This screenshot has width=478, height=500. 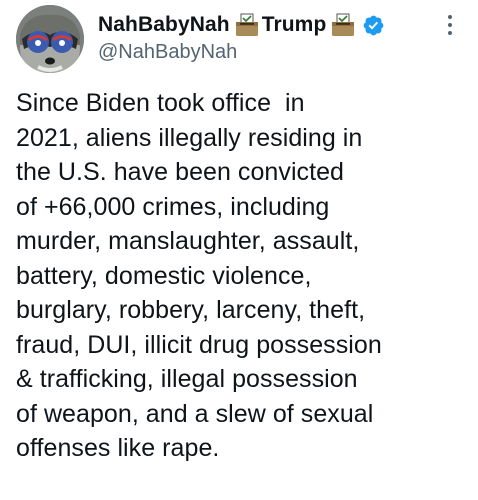 I want to click on author-handle: @NahBabyNah, so click(x=167, y=52).